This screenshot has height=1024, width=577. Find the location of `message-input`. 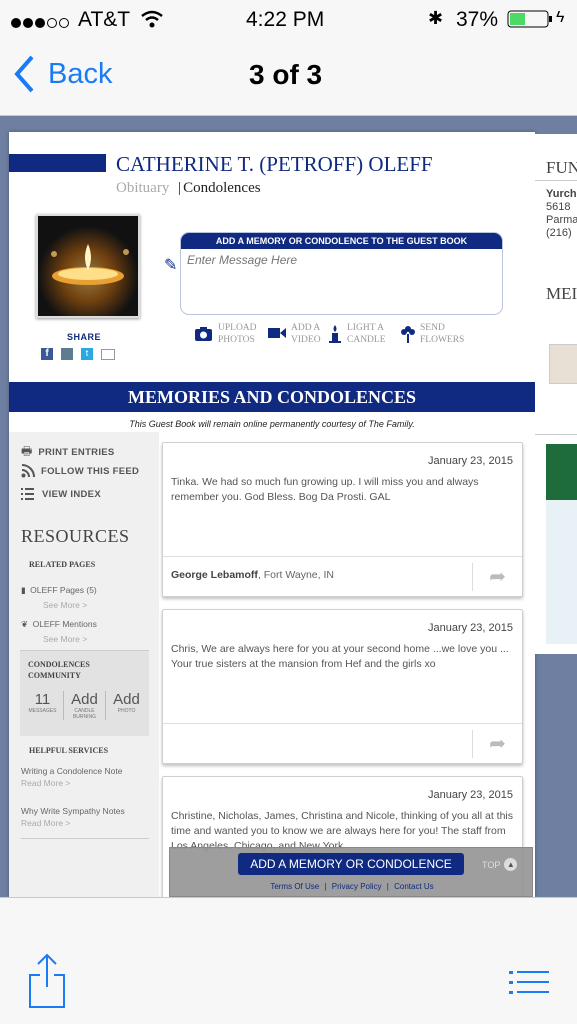

message-input is located at coordinates (337, 260).